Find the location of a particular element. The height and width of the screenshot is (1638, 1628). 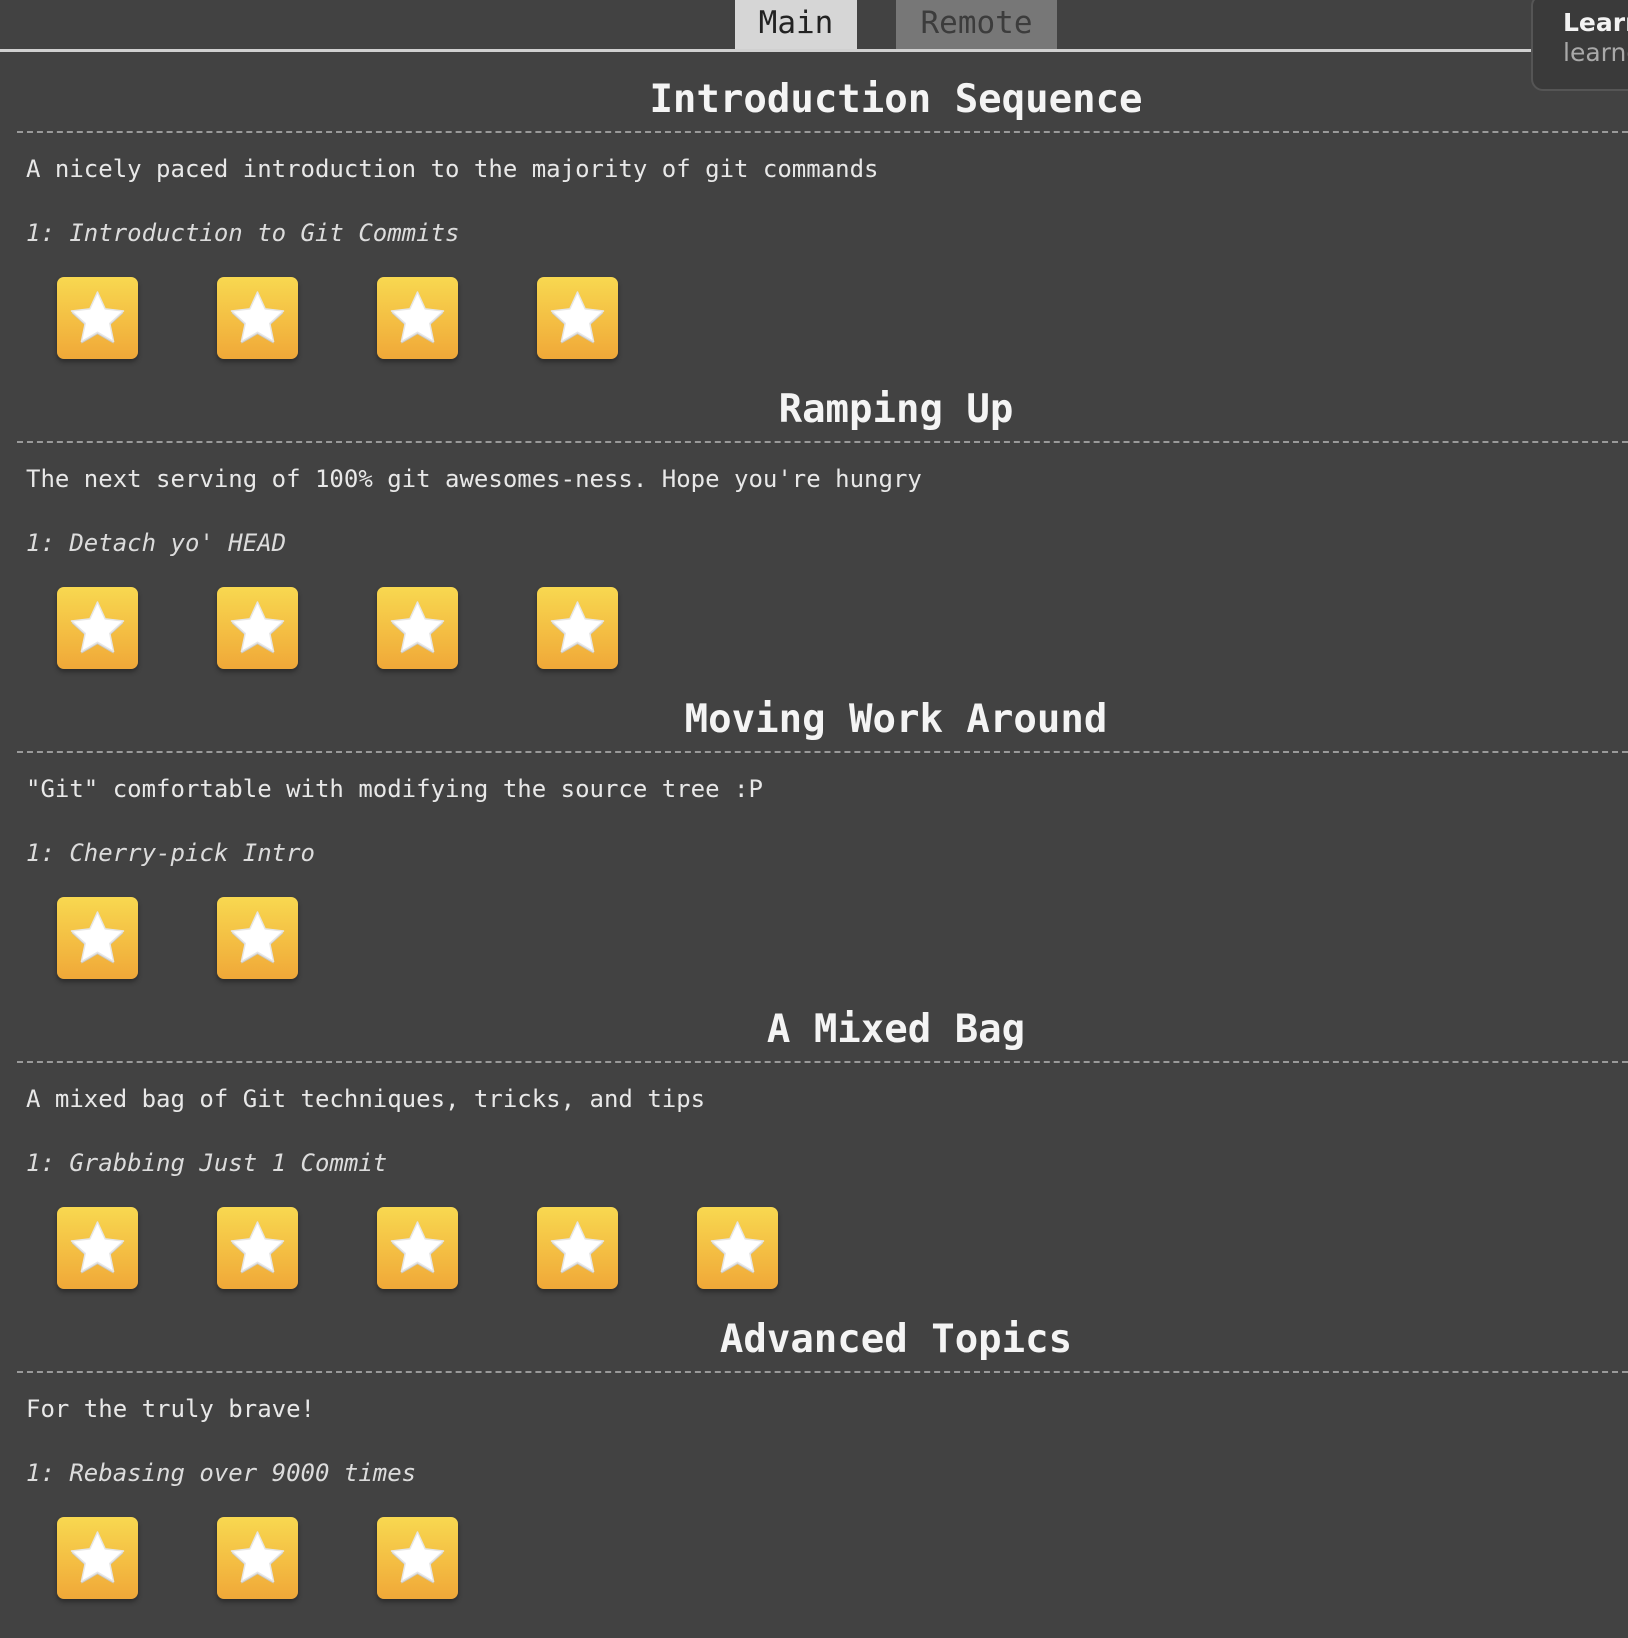

current-level-label: 1: Introduction to Git Commits is located at coordinates (243, 233).